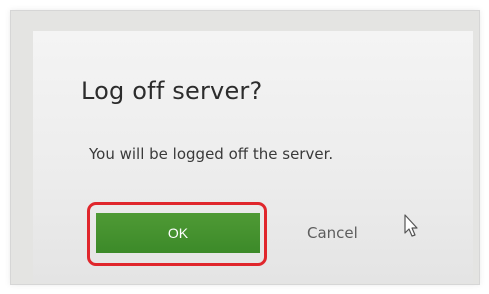  What do you see at coordinates (411, 225) in the screenshot?
I see `mouse-pointer-icon` at bounding box center [411, 225].